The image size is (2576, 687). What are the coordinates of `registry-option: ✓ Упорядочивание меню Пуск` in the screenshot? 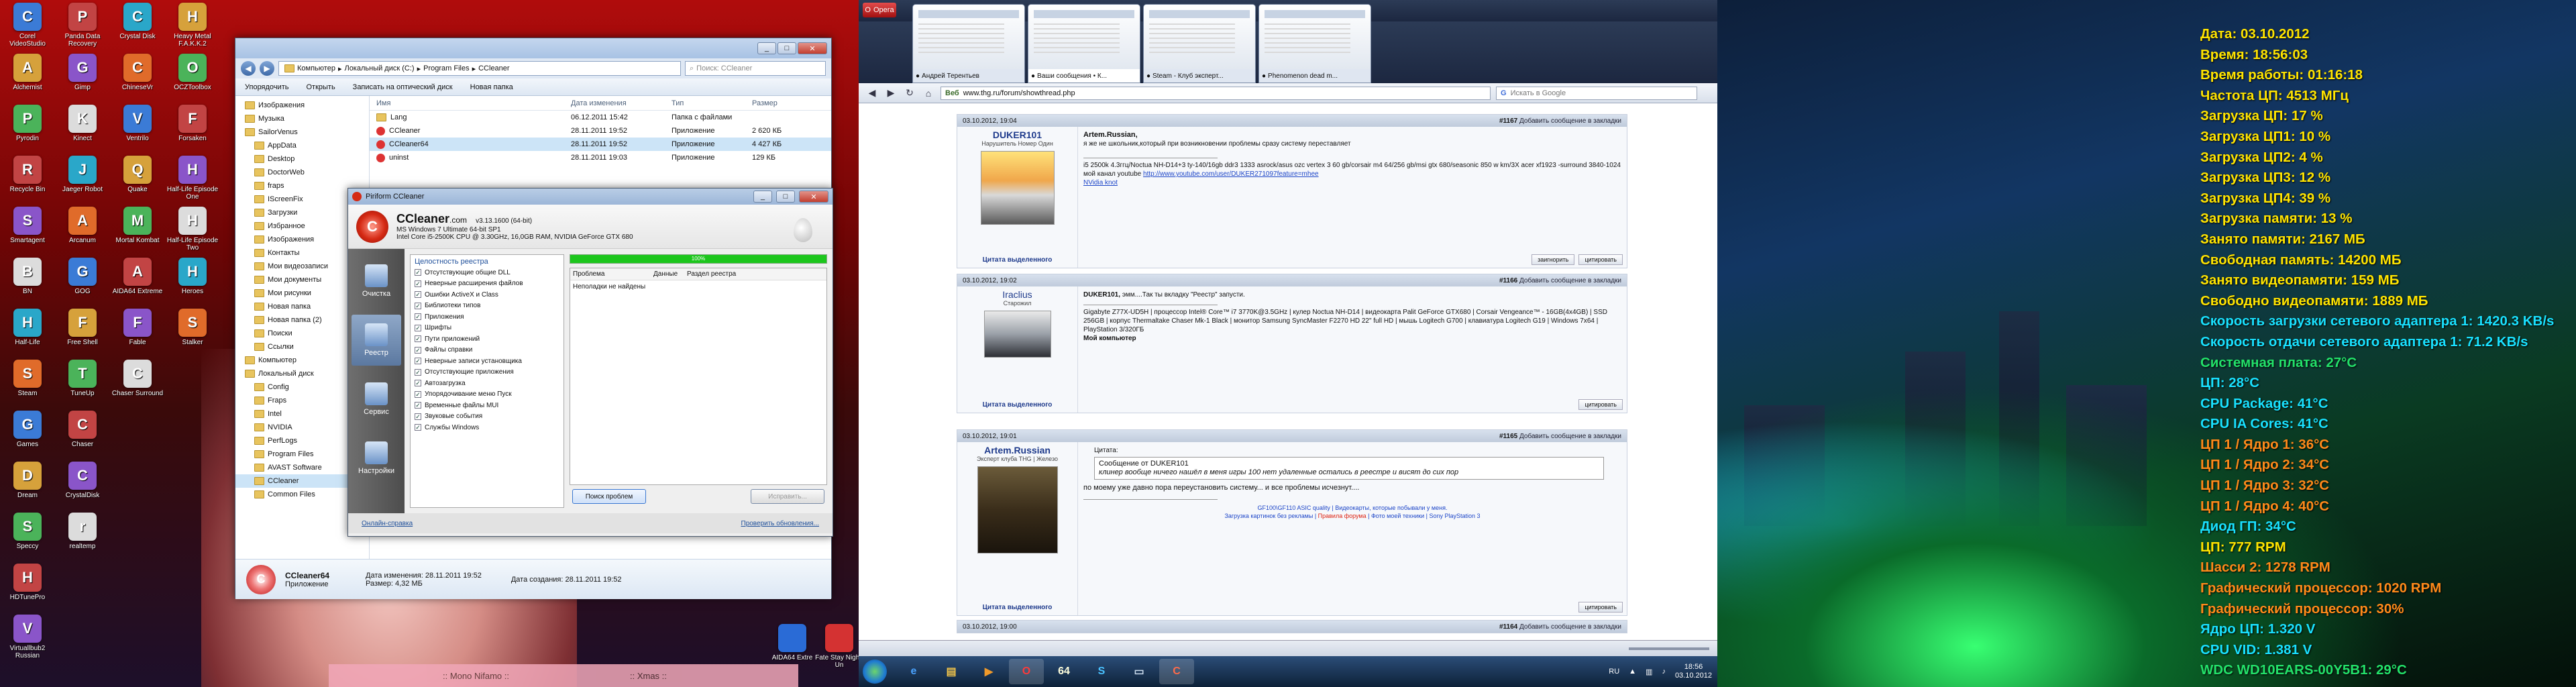 It's located at (487, 395).